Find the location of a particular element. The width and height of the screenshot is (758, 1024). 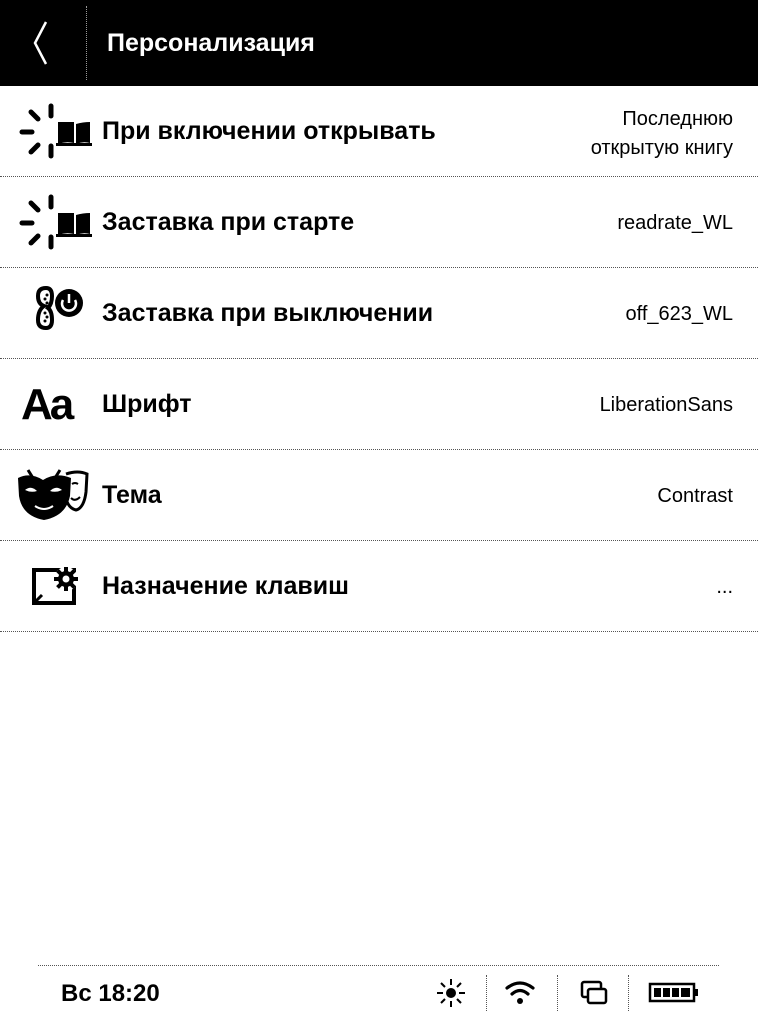

battery-indicator is located at coordinates (674, 993).